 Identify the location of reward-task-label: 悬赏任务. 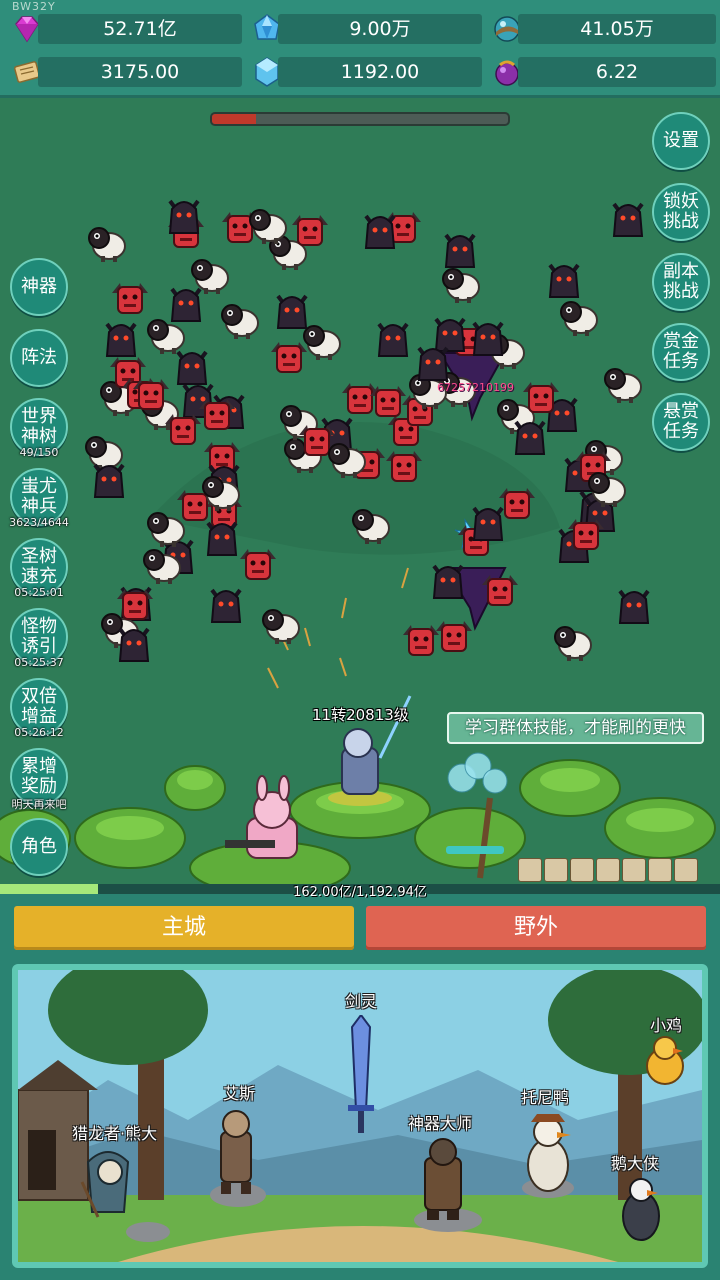
(681, 421).